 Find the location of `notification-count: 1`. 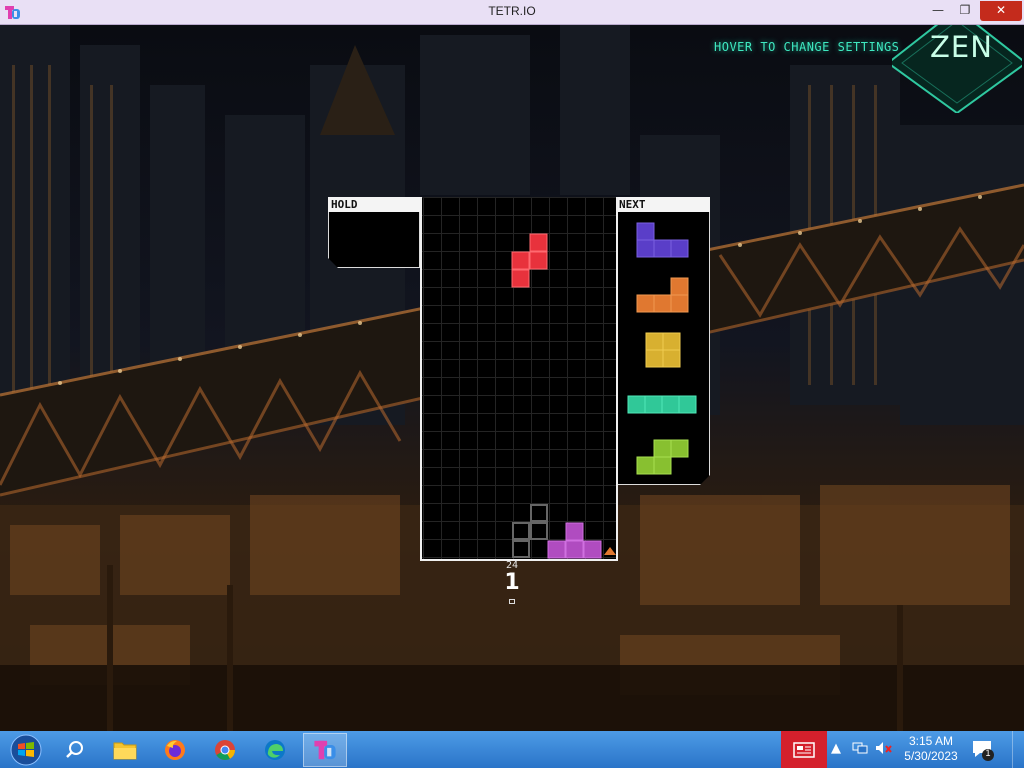

notification-count: 1 is located at coordinates (988, 753).